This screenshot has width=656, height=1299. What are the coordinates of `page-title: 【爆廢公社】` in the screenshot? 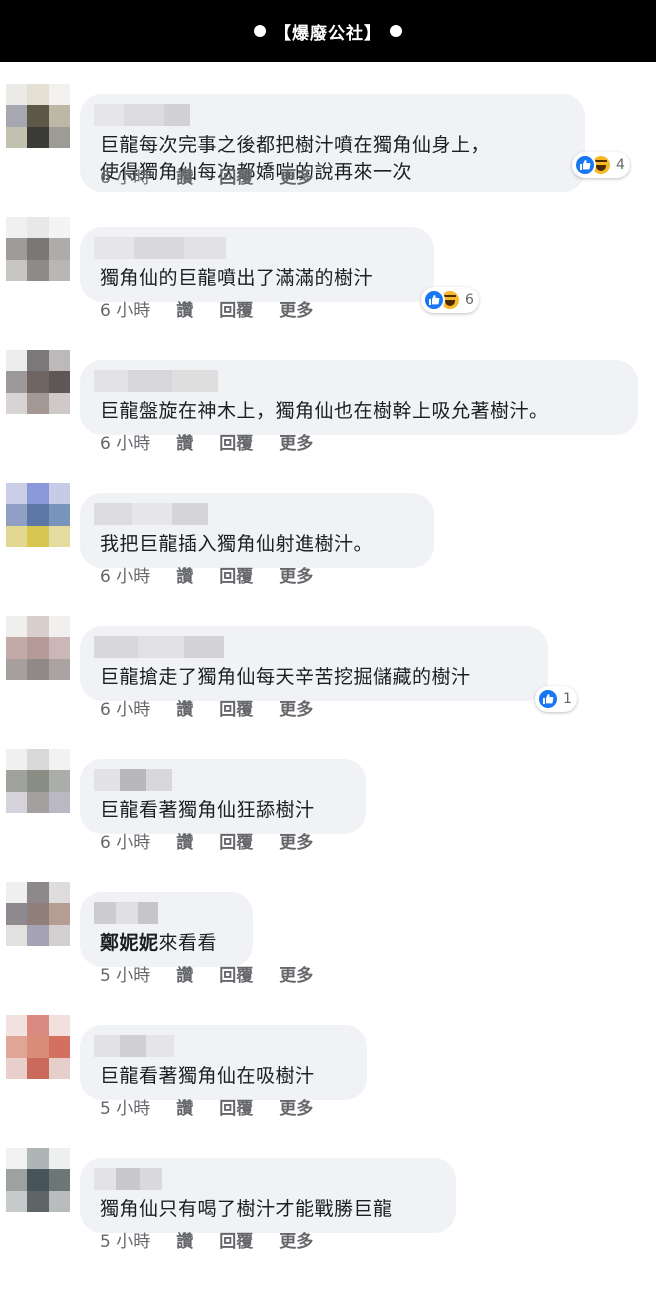 It's located at (328, 33).